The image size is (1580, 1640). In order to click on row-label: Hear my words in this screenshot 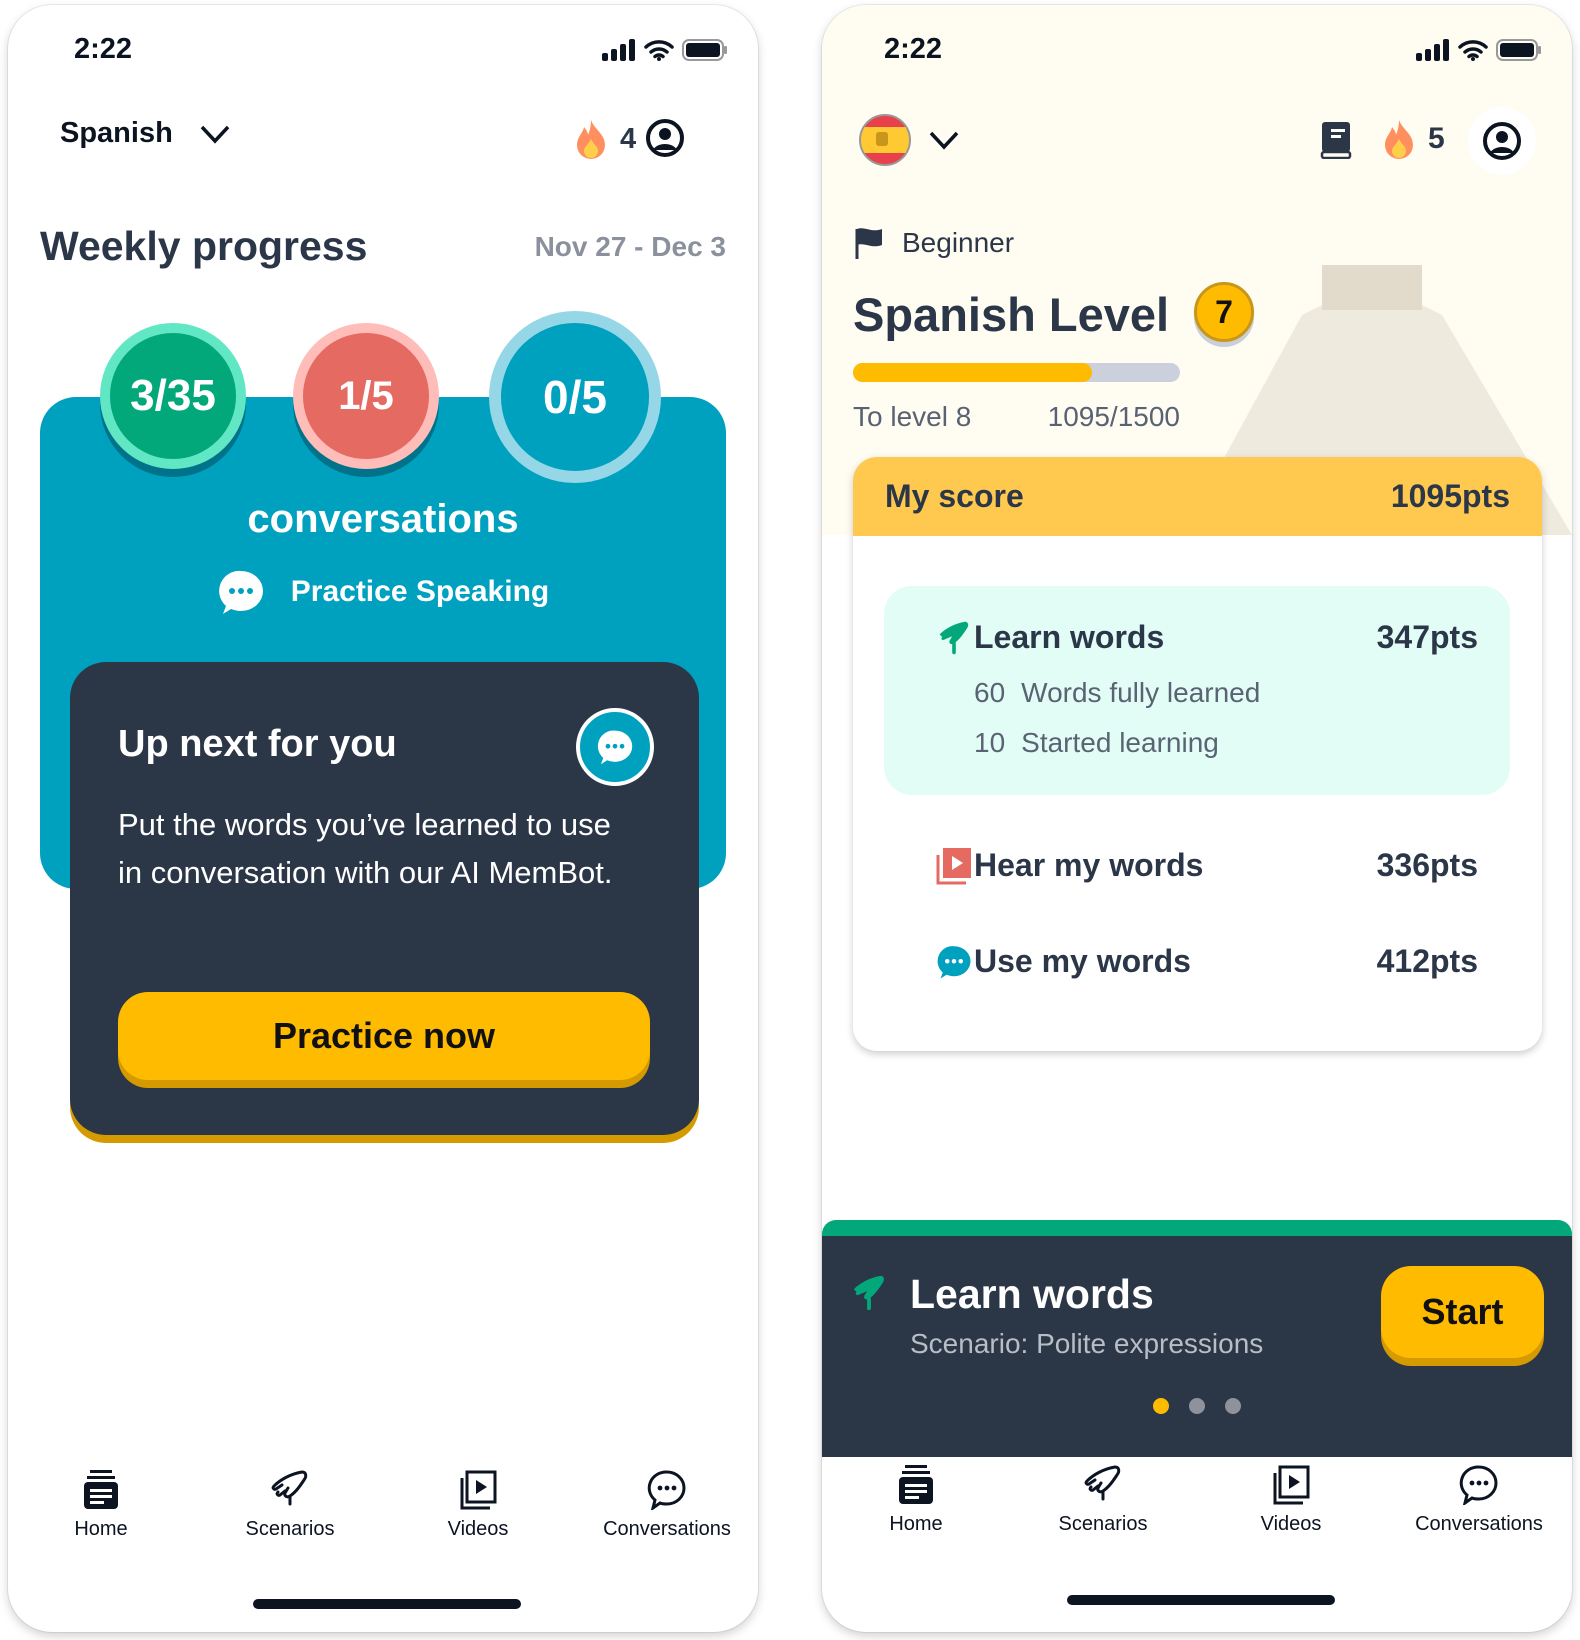, I will do `click(1089, 865)`.